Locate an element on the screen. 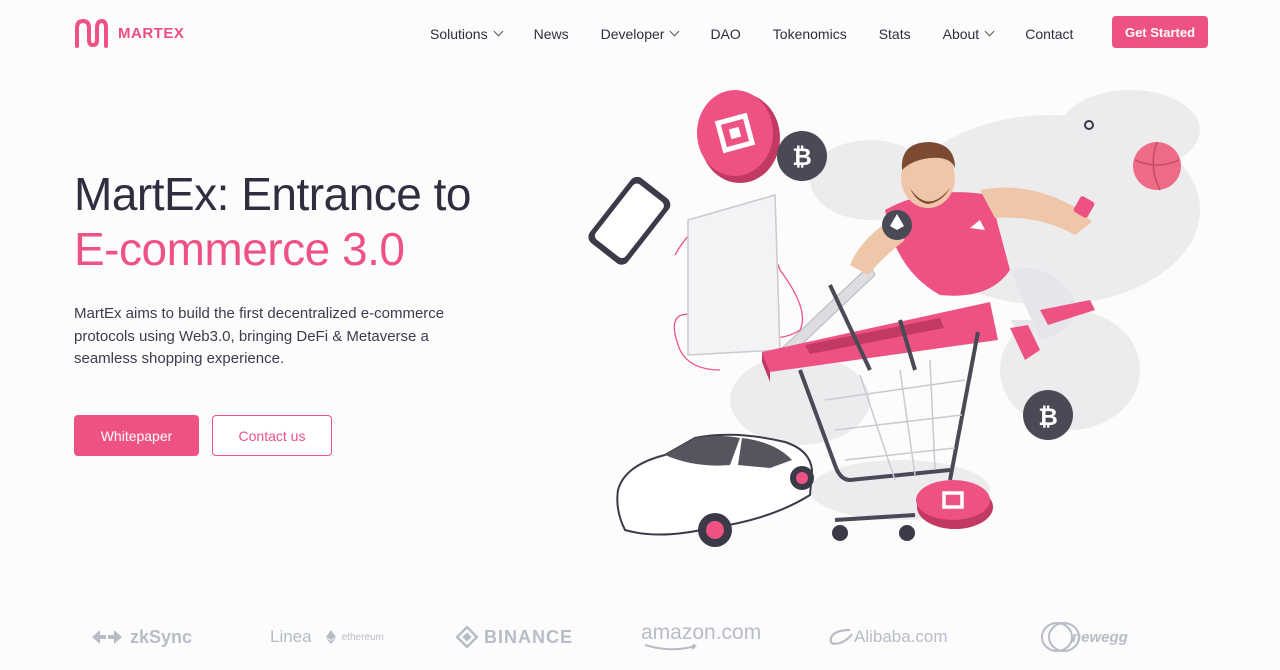  bitcoin-coin-icon: ₿ is located at coordinates (802, 156).